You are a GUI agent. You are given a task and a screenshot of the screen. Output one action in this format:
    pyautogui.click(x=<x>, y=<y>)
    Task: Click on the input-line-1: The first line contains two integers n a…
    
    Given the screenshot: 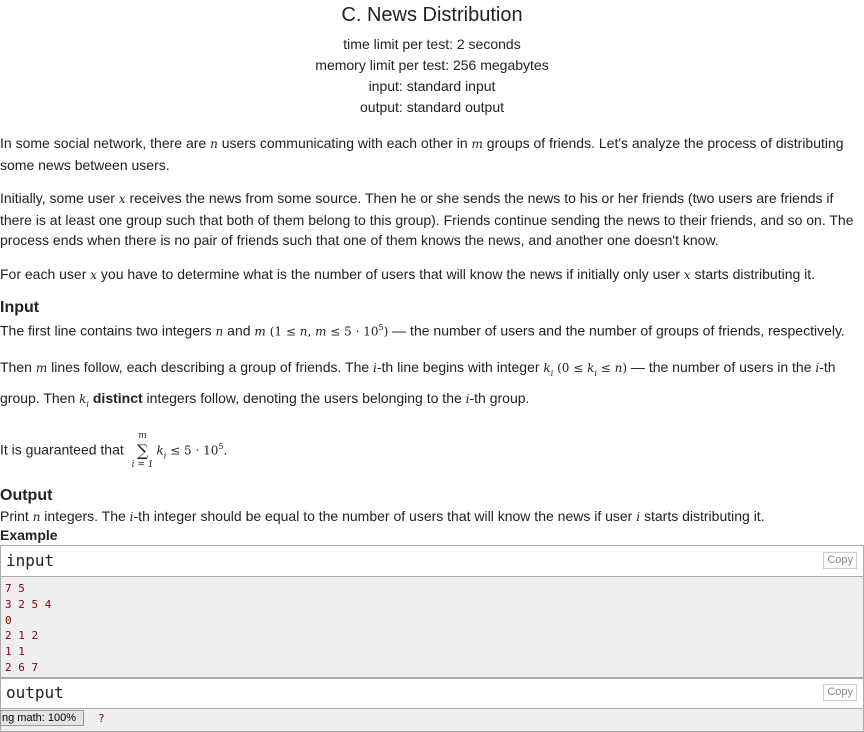 What is the action you would take?
    pyautogui.click(x=422, y=330)
    